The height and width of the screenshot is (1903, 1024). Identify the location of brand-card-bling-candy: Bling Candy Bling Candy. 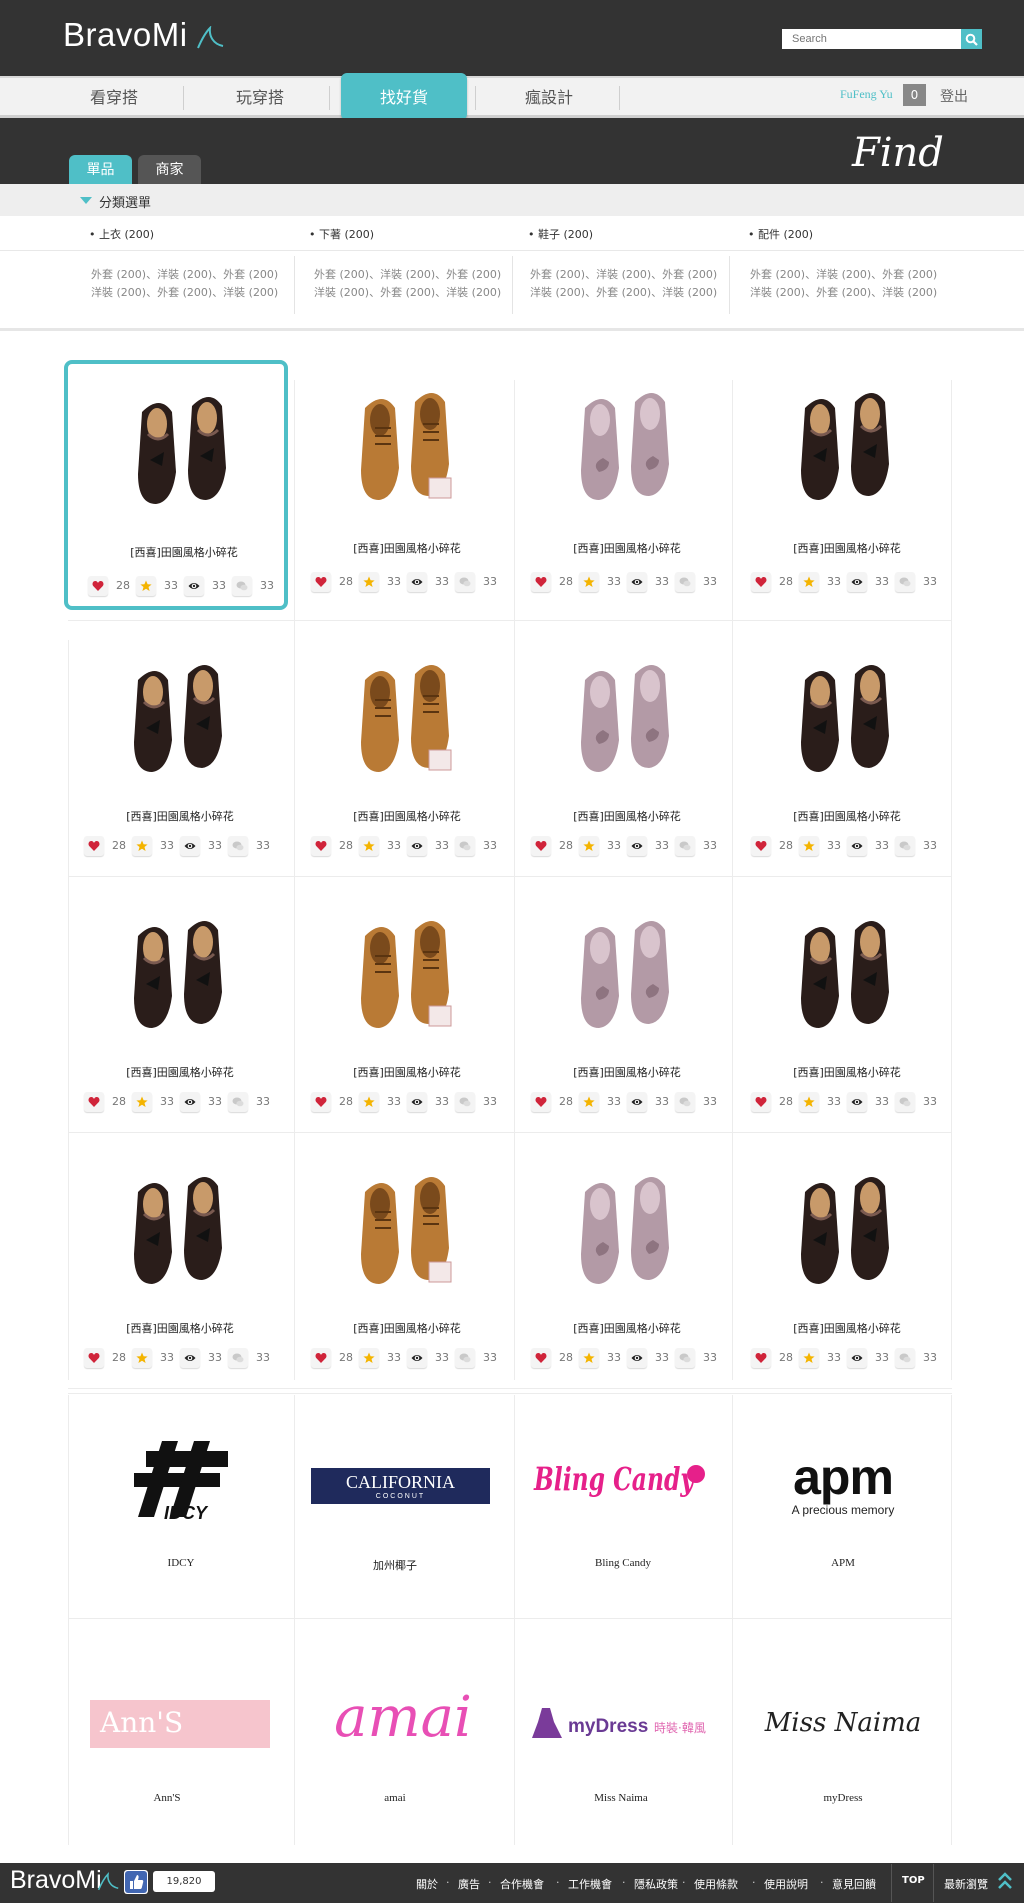
(627, 1505).